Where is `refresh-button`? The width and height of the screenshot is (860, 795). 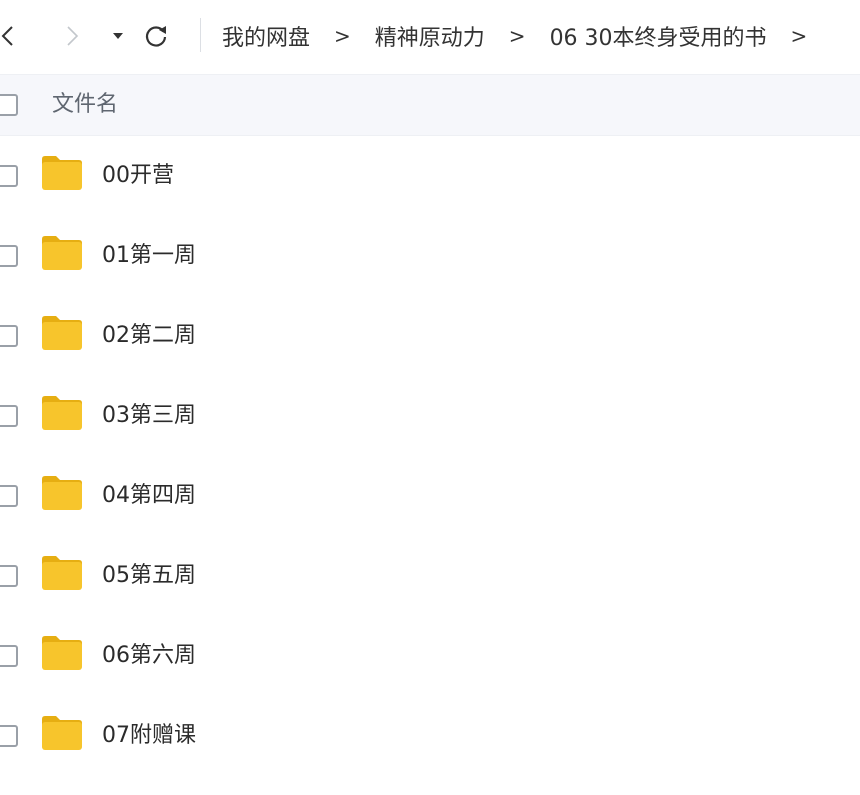 refresh-button is located at coordinates (156, 36).